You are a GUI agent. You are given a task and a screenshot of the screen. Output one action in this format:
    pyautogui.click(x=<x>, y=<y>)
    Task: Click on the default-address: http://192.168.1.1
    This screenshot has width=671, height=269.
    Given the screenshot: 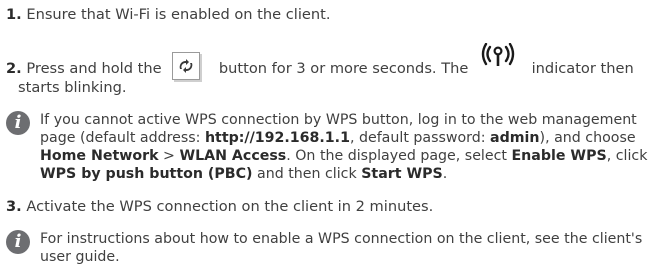 What is the action you would take?
    pyautogui.click(x=277, y=138)
    